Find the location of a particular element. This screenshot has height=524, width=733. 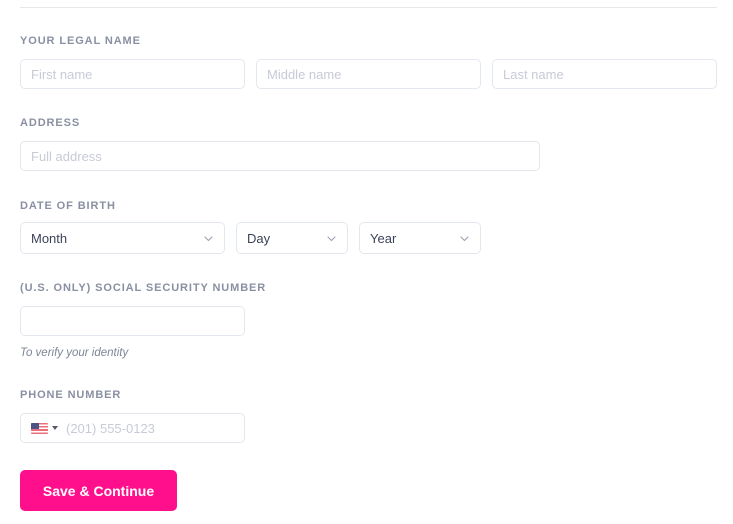

phone-number-label: PHONE NUMBER is located at coordinates (71, 395).